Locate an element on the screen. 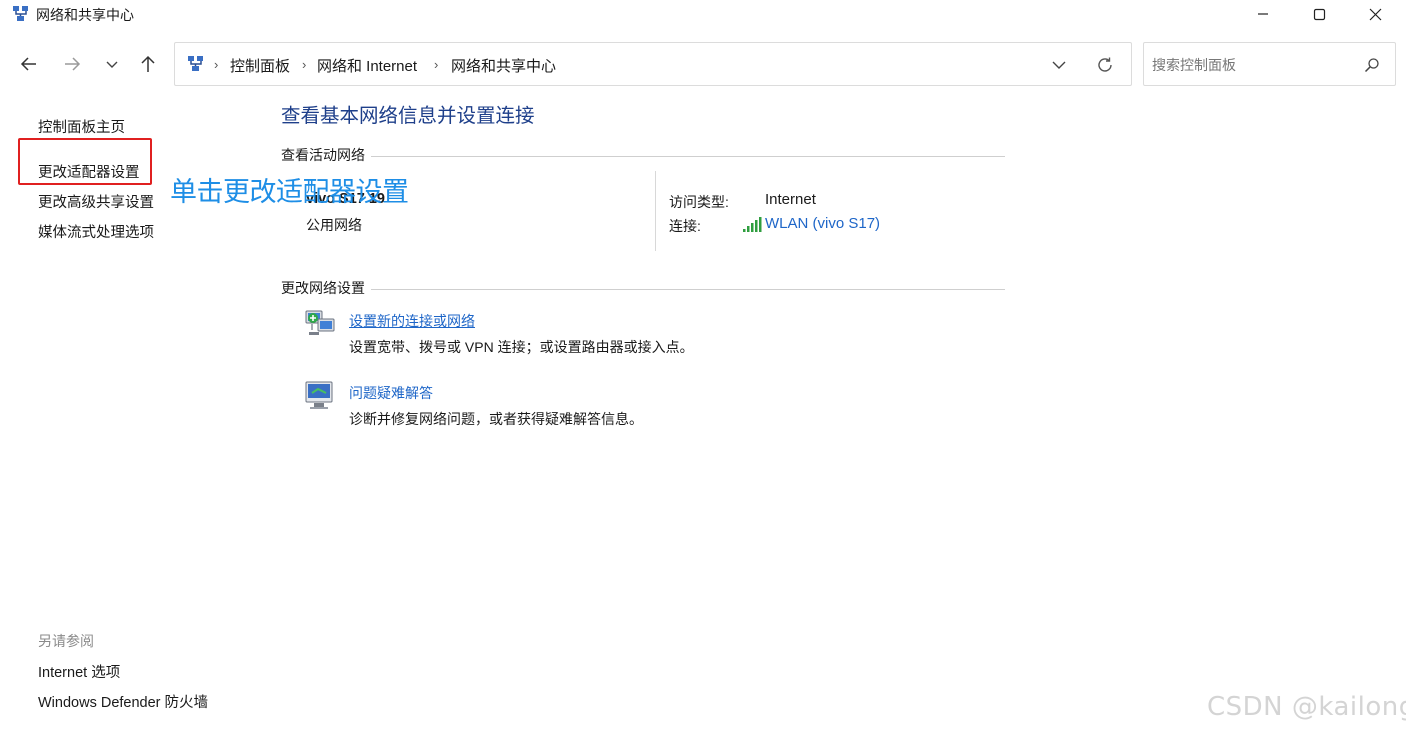 The height and width of the screenshot is (734, 1406). search-icon is located at coordinates (1371, 65).